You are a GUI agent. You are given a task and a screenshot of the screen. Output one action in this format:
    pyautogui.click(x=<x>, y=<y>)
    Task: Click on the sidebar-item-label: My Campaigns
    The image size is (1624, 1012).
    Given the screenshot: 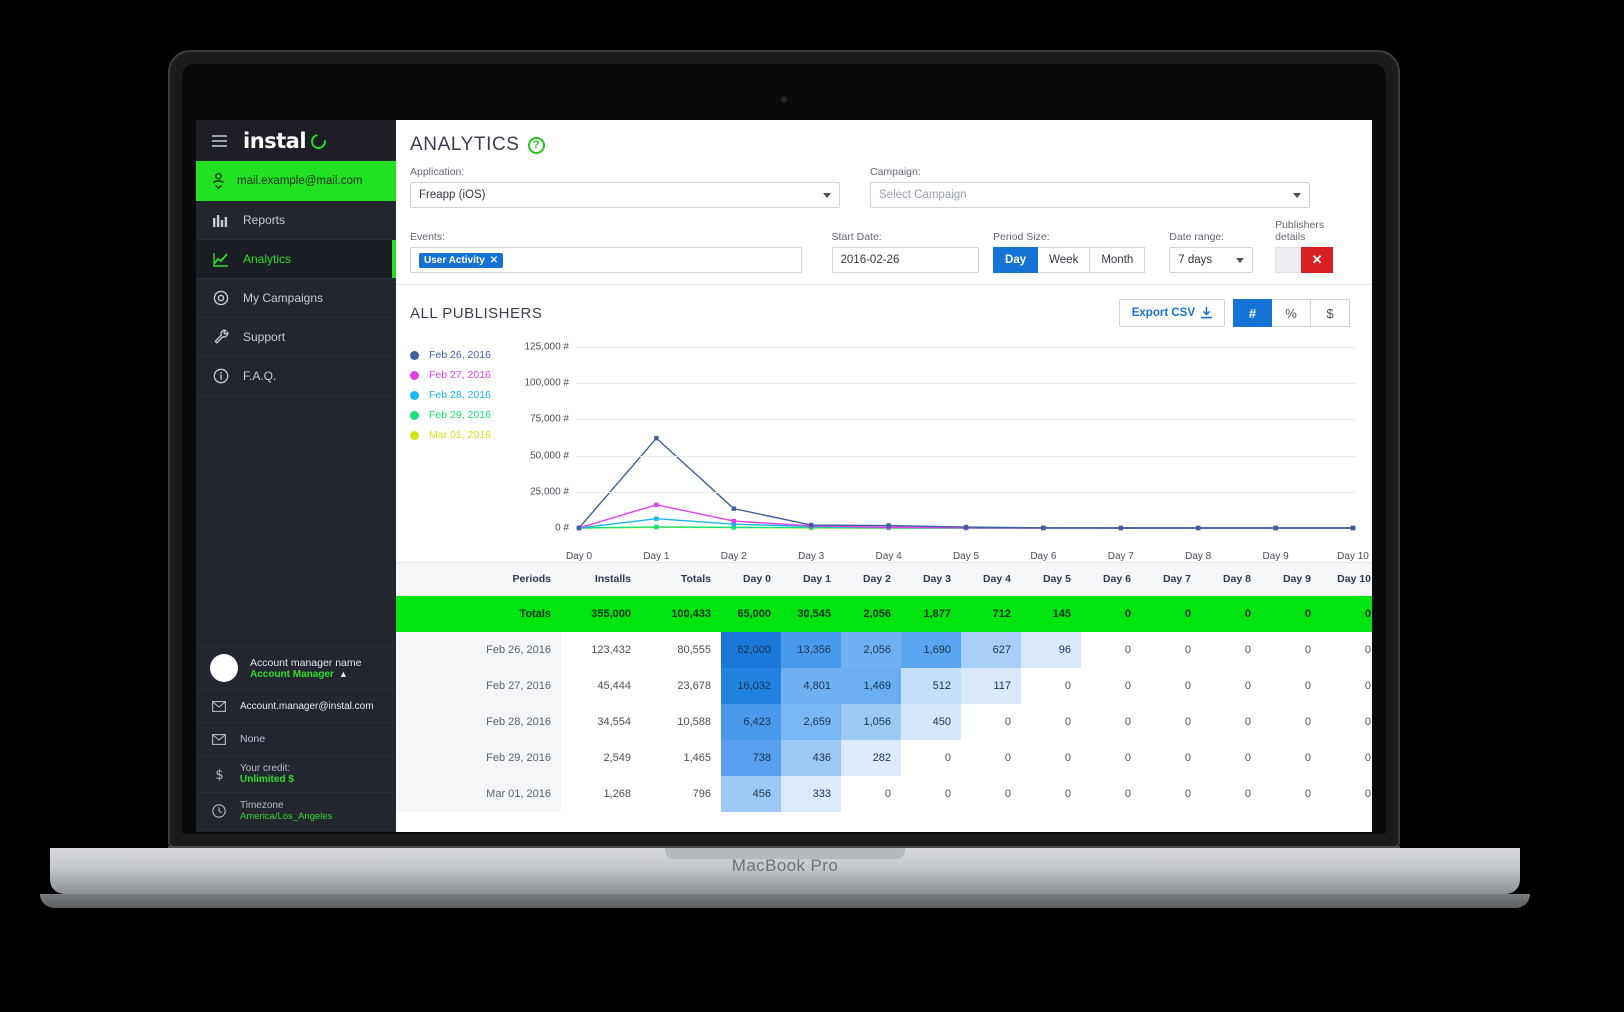 What is the action you would take?
    pyautogui.click(x=283, y=298)
    